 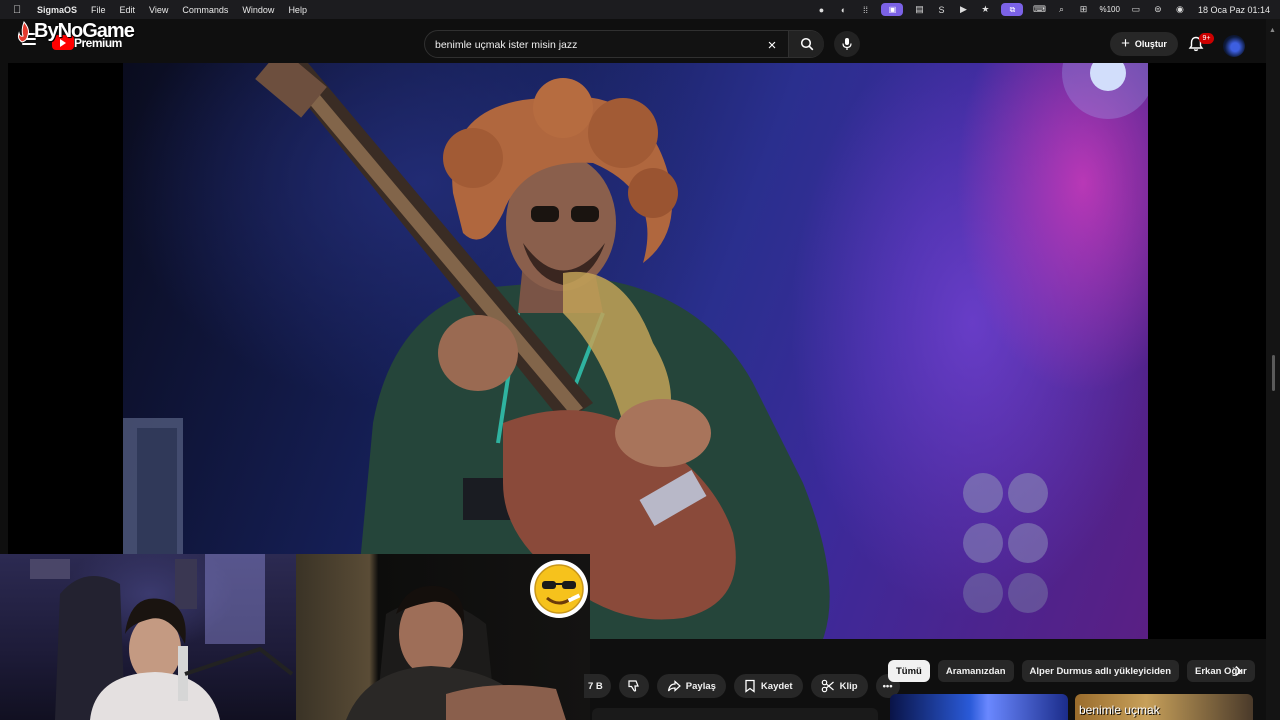 What do you see at coordinates (963, 10) in the screenshot?
I see `play-circle-icon: ▶` at bounding box center [963, 10].